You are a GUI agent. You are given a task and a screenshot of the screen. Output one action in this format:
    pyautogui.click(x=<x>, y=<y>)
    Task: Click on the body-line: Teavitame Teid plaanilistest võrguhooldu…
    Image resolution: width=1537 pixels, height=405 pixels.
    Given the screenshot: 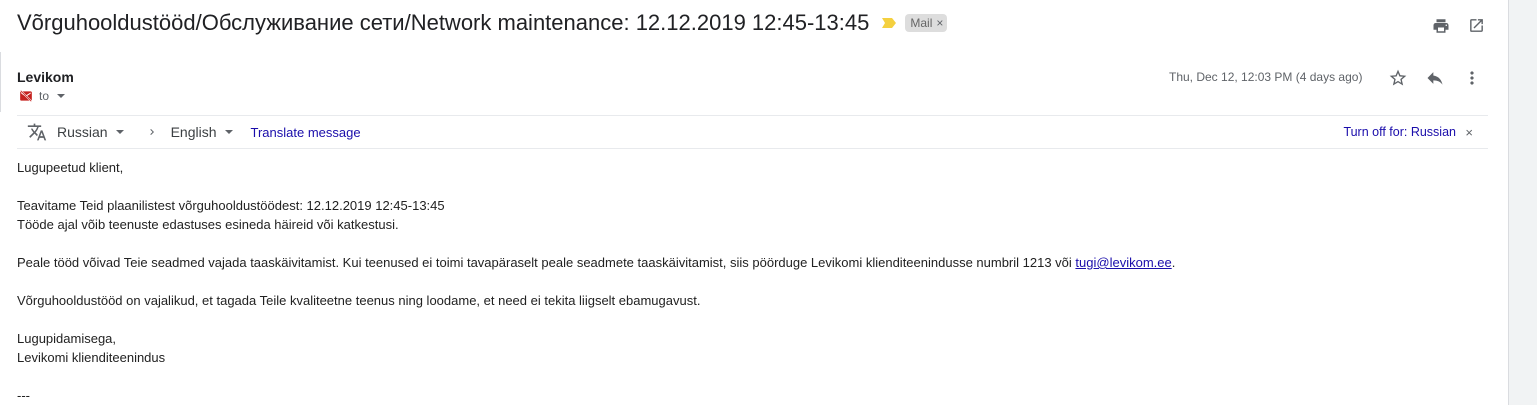 What is the action you would take?
    pyautogui.click(x=231, y=205)
    